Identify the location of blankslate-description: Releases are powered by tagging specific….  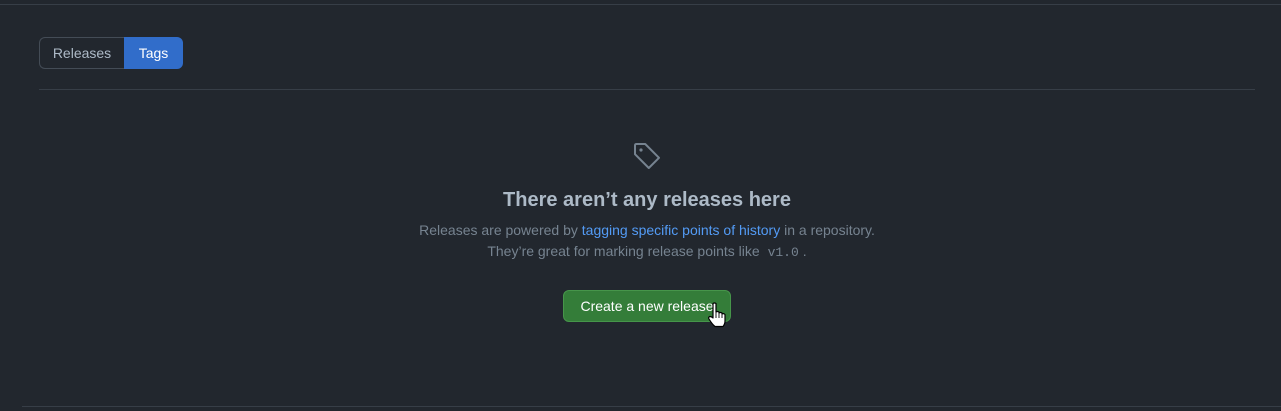
(647, 241).